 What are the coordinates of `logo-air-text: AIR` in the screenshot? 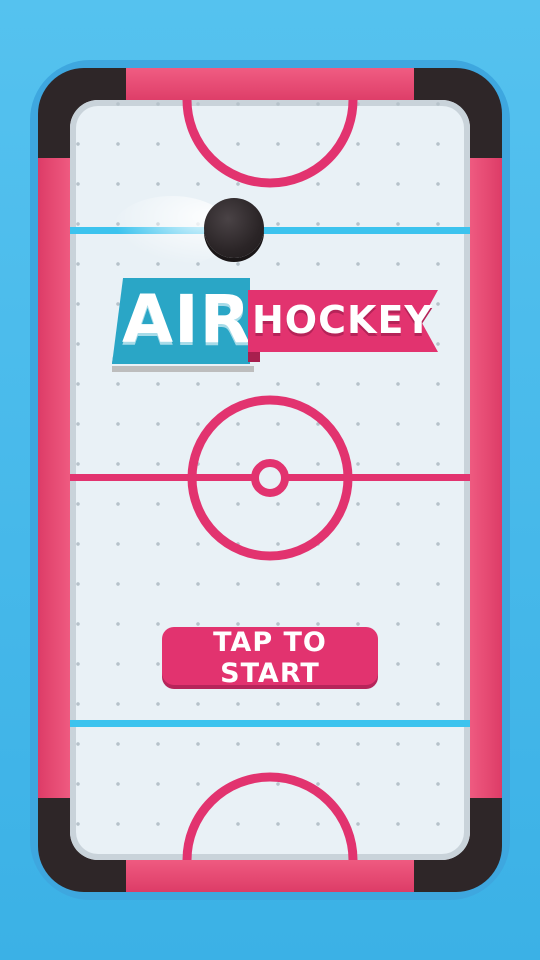 It's located at (187, 319).